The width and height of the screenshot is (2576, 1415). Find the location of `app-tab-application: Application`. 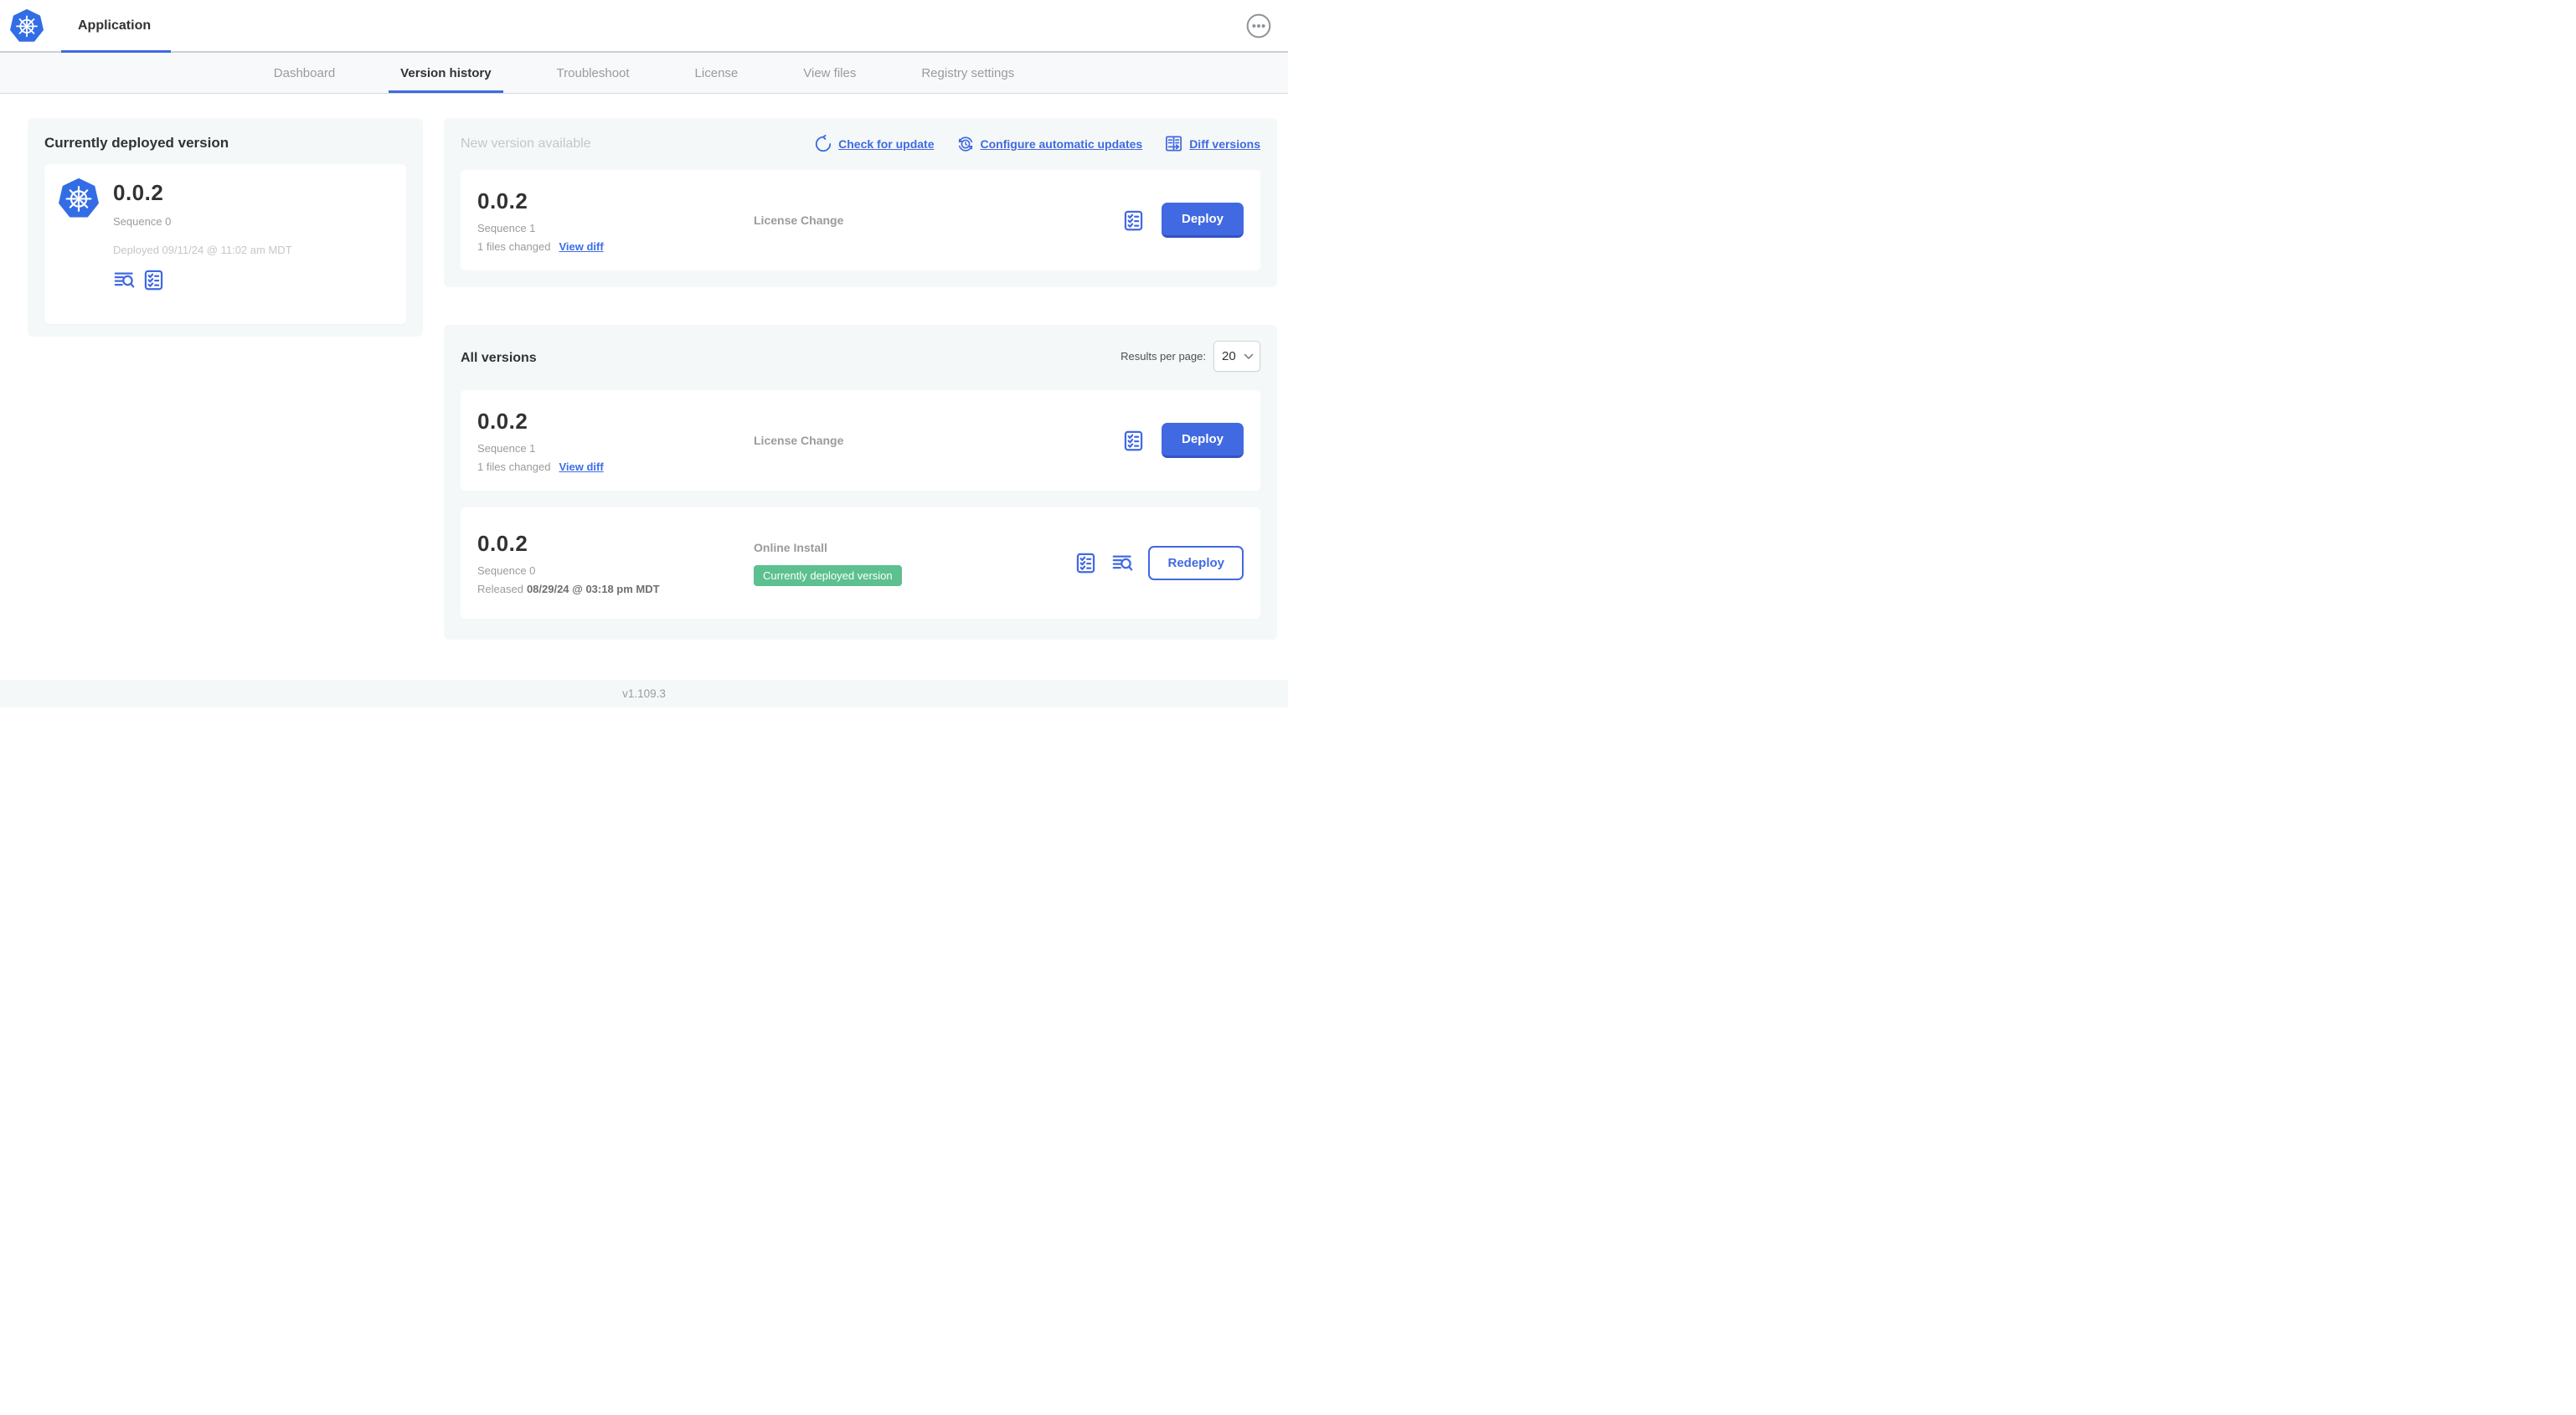

app-tab-application: Application is located at coordinates (114, 25).